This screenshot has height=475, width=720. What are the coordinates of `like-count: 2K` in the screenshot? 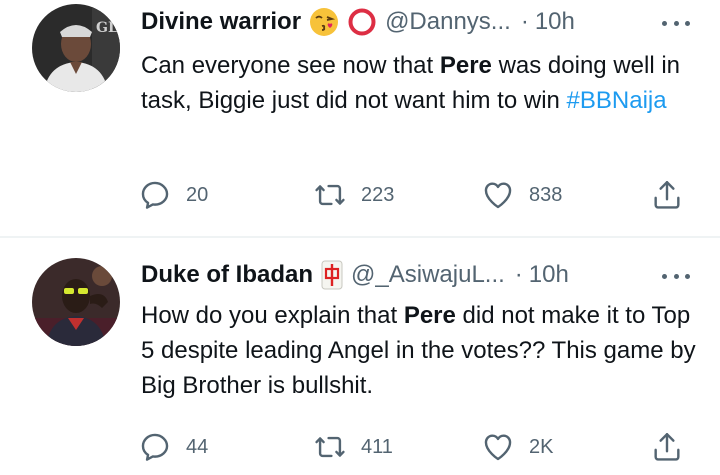 It's located at (541, 446).